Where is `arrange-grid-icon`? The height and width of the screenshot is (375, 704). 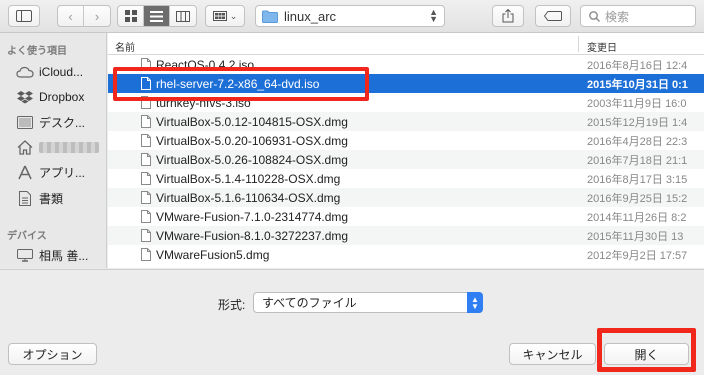 arrange-grid-icon is located at coordinates (219, 16).